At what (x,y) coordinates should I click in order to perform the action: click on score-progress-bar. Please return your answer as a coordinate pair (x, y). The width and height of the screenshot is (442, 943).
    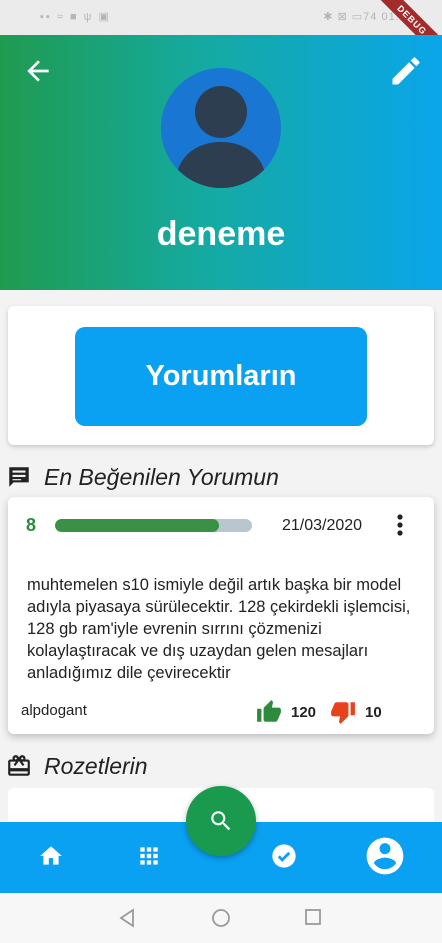
    Looking at the image, I should click on (153, 525).